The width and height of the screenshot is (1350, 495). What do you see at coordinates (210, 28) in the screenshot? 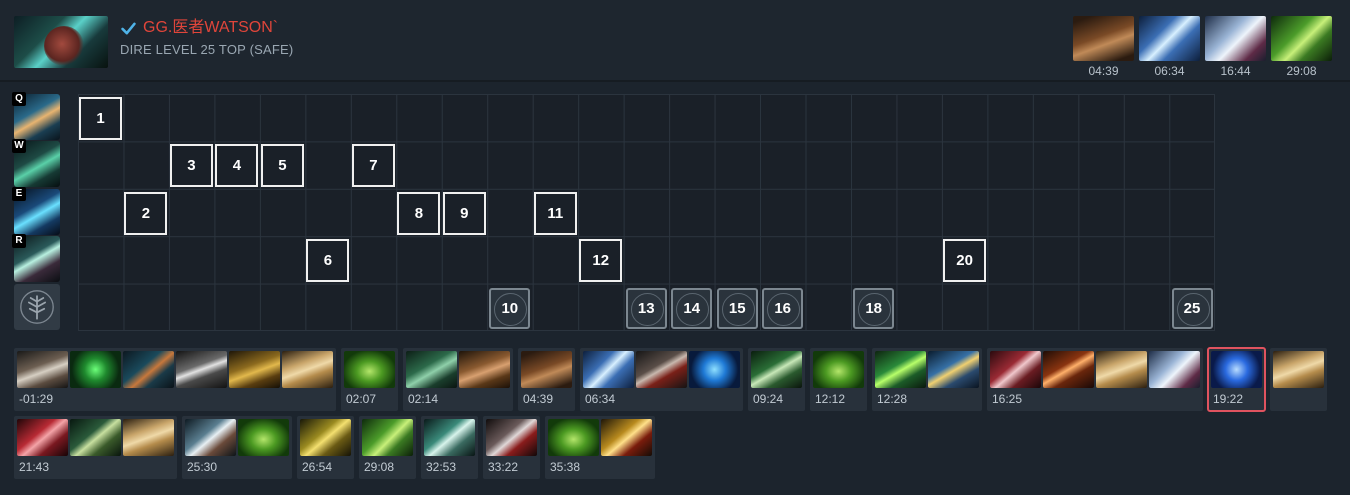
I see `player-name: GG.医者WATSON`` at bounding box center [210, 28].